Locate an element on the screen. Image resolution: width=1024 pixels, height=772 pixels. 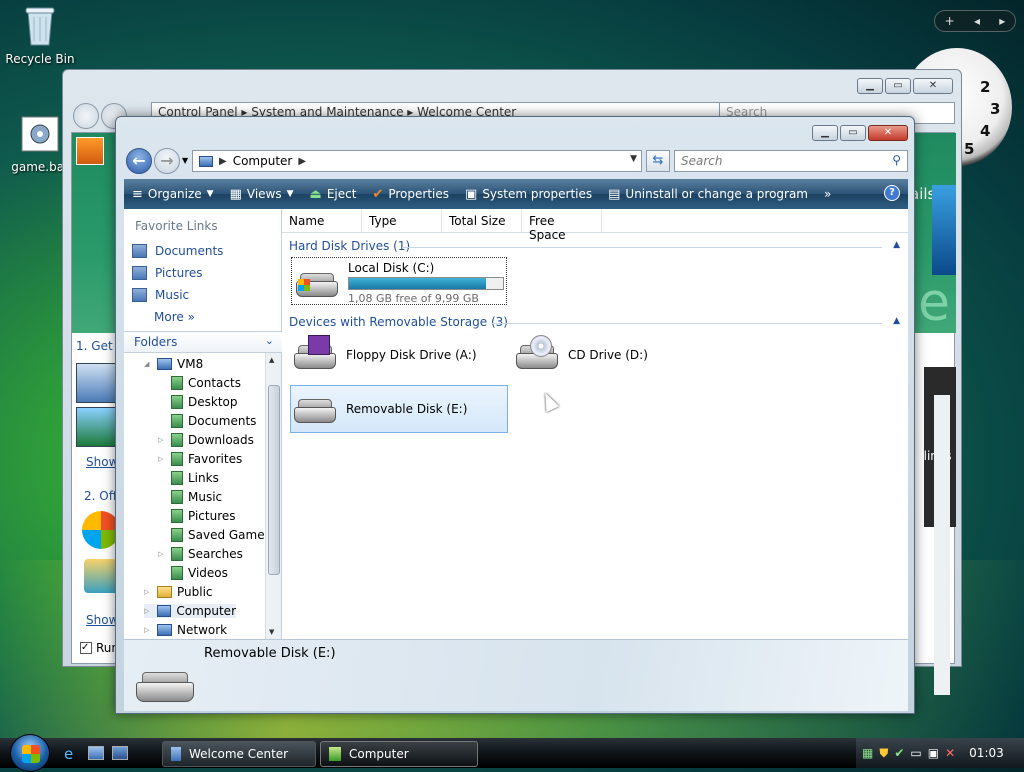
add-gadget-button: + is located at coordinates (950, 21).